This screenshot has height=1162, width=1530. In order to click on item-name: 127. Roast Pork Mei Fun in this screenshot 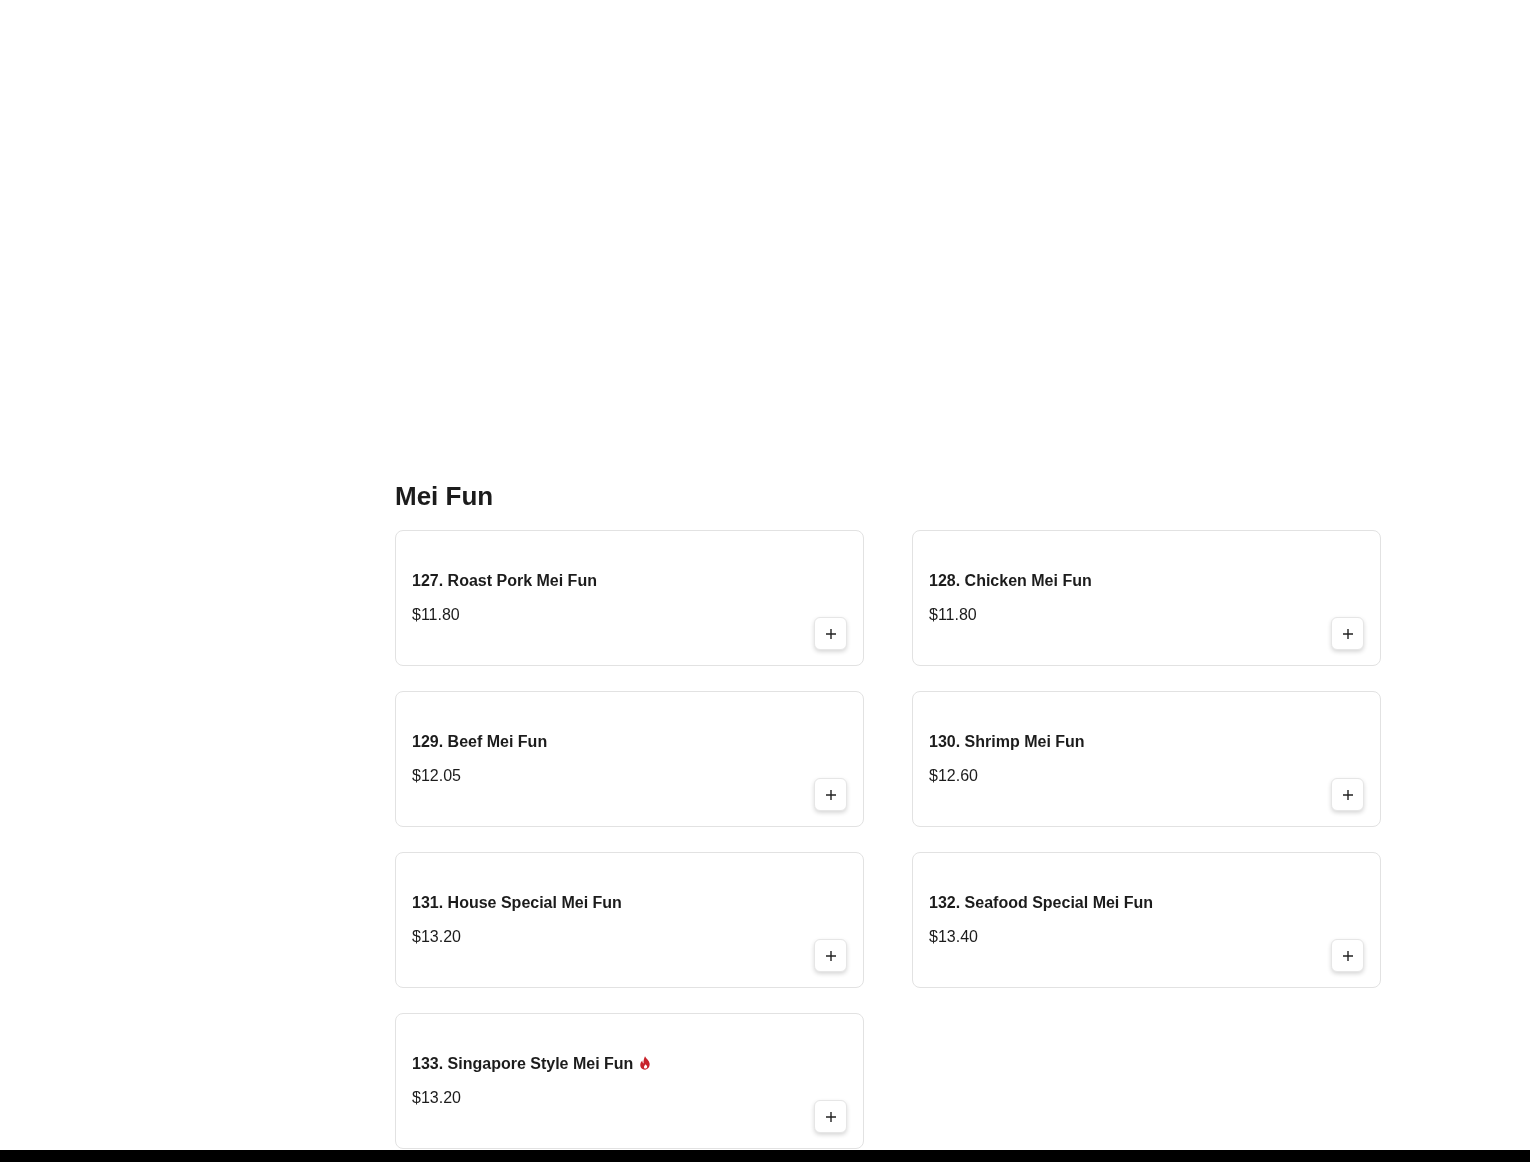, I will do `click(504, 581)`.